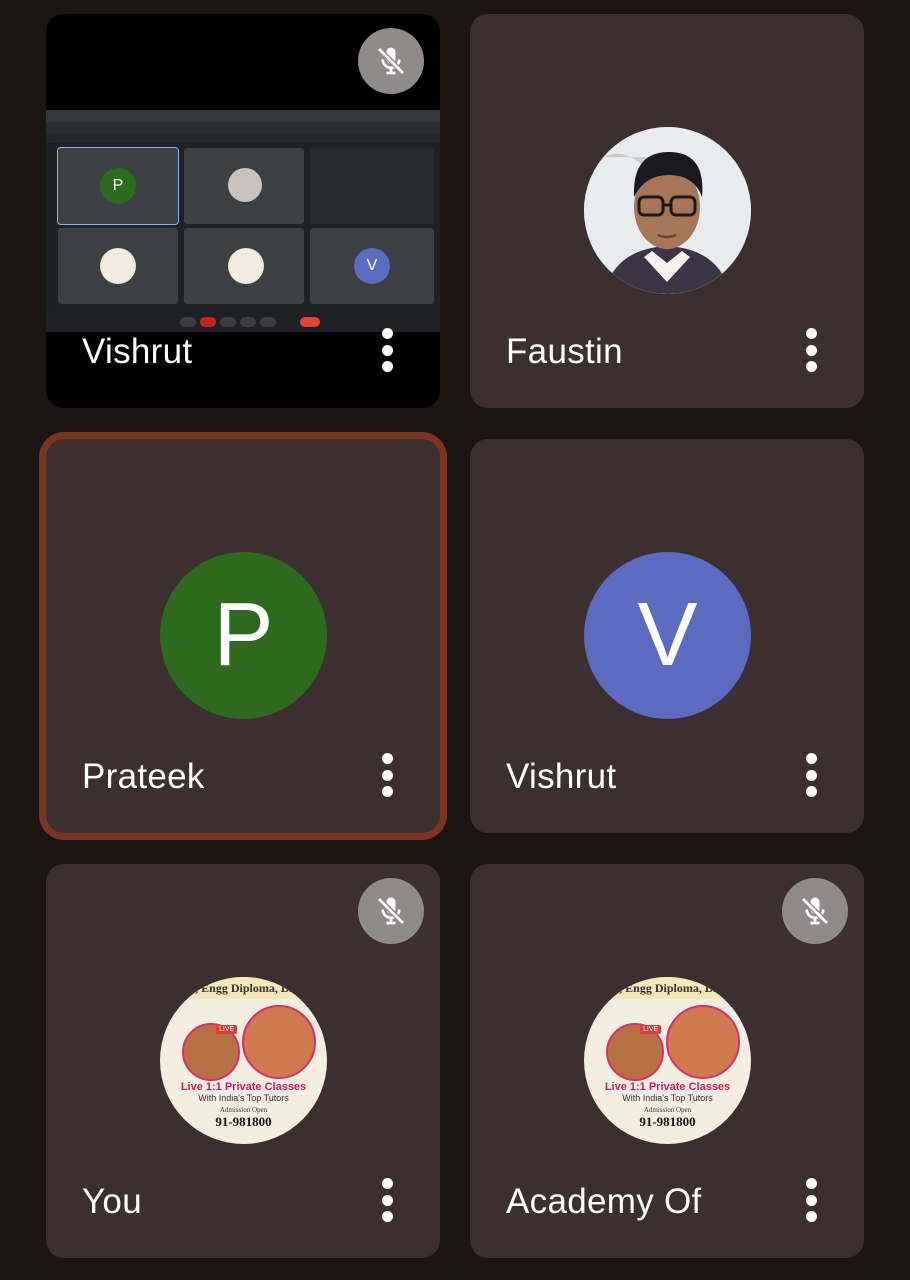  I want to click on avatar-initial-letter: V, so click(667, 635).